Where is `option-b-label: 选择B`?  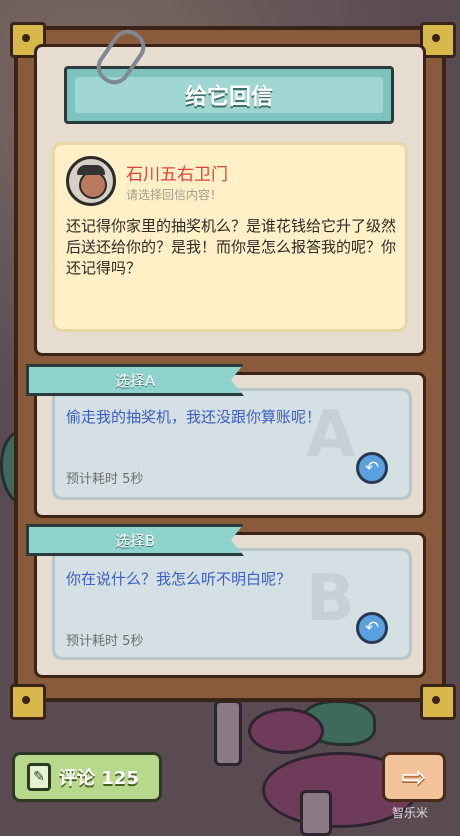
option-b-label: 选择B is located at coordinates (135, 540).